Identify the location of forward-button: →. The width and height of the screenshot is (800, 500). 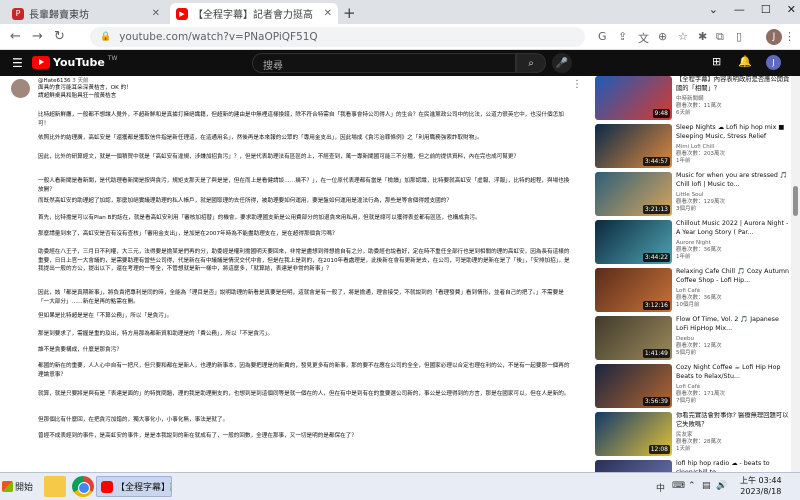
(37, 36).